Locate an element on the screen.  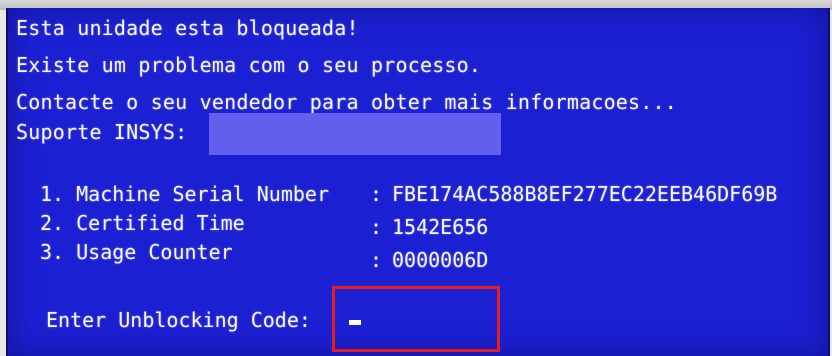
detail-label-certified-time: 2. Certified Time is located at coordinates (142, 223).